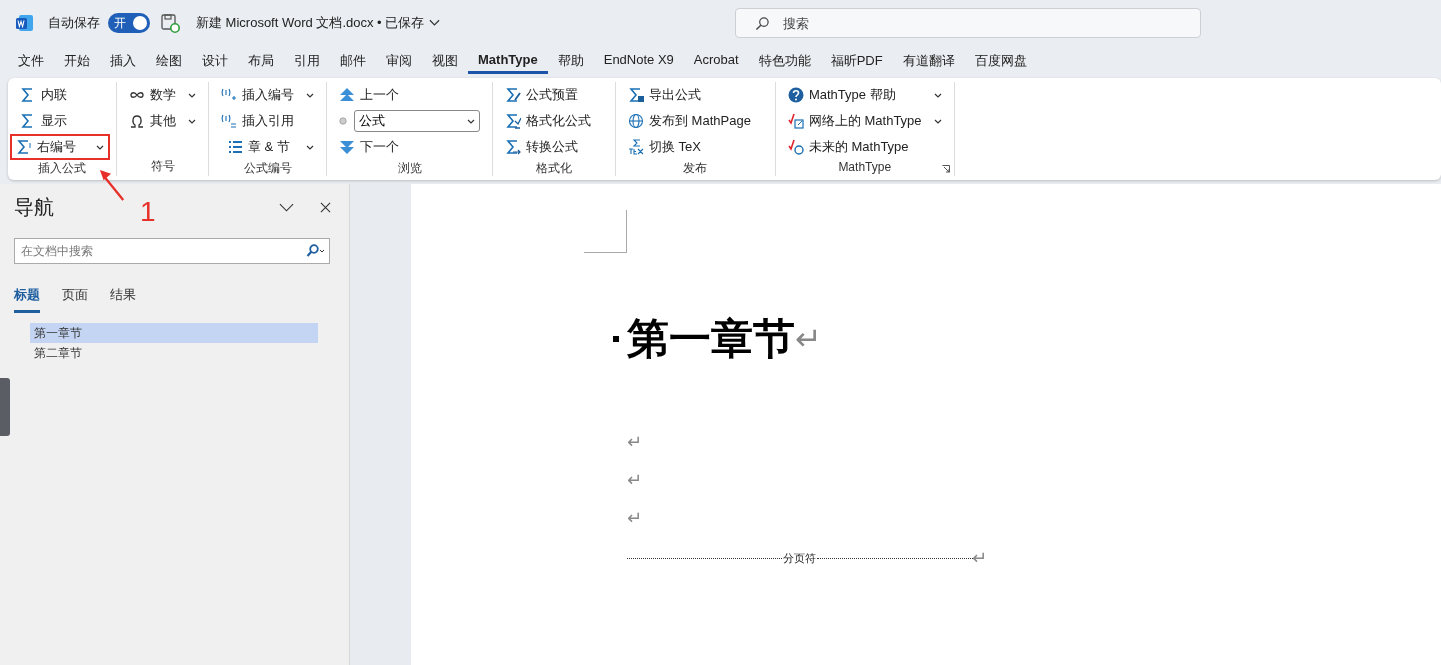  I want to click on ribbon-button: 插入引用, so click(267, 121).